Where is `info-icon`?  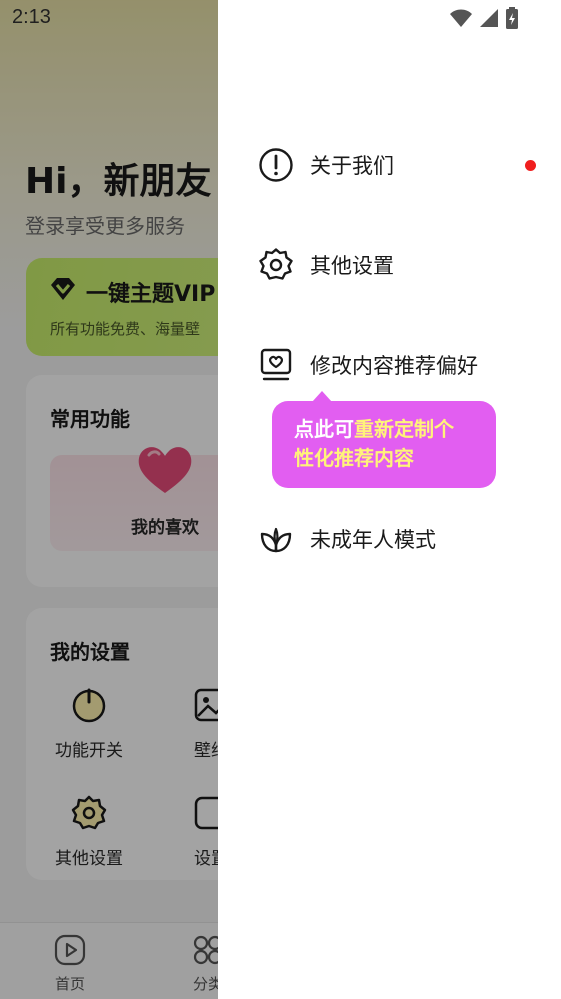
info-icon is located at coordinates (276, 165).